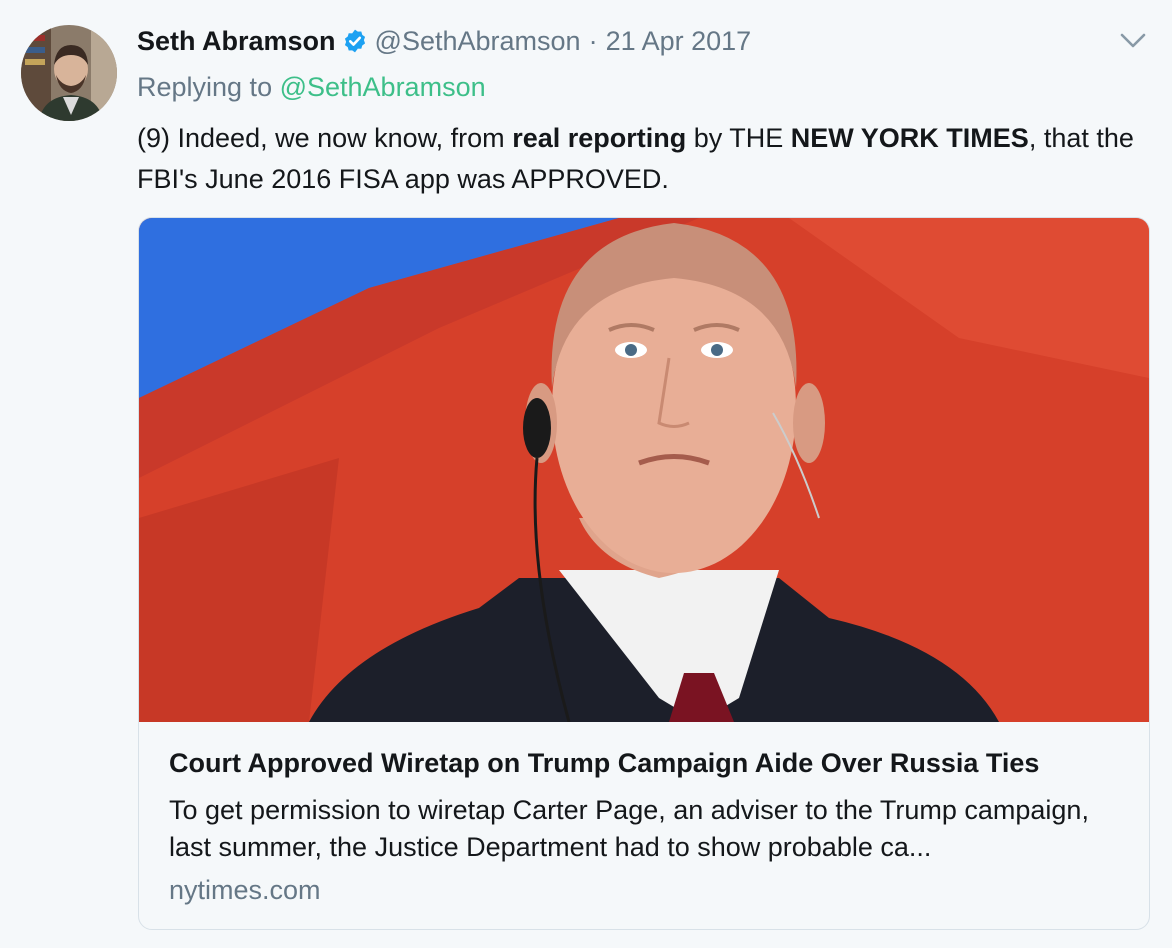 The width and height of the screenshot is (1172, 948). I want to click on replying-to-line: Replying to @SethAbramson, so click(311, 87).